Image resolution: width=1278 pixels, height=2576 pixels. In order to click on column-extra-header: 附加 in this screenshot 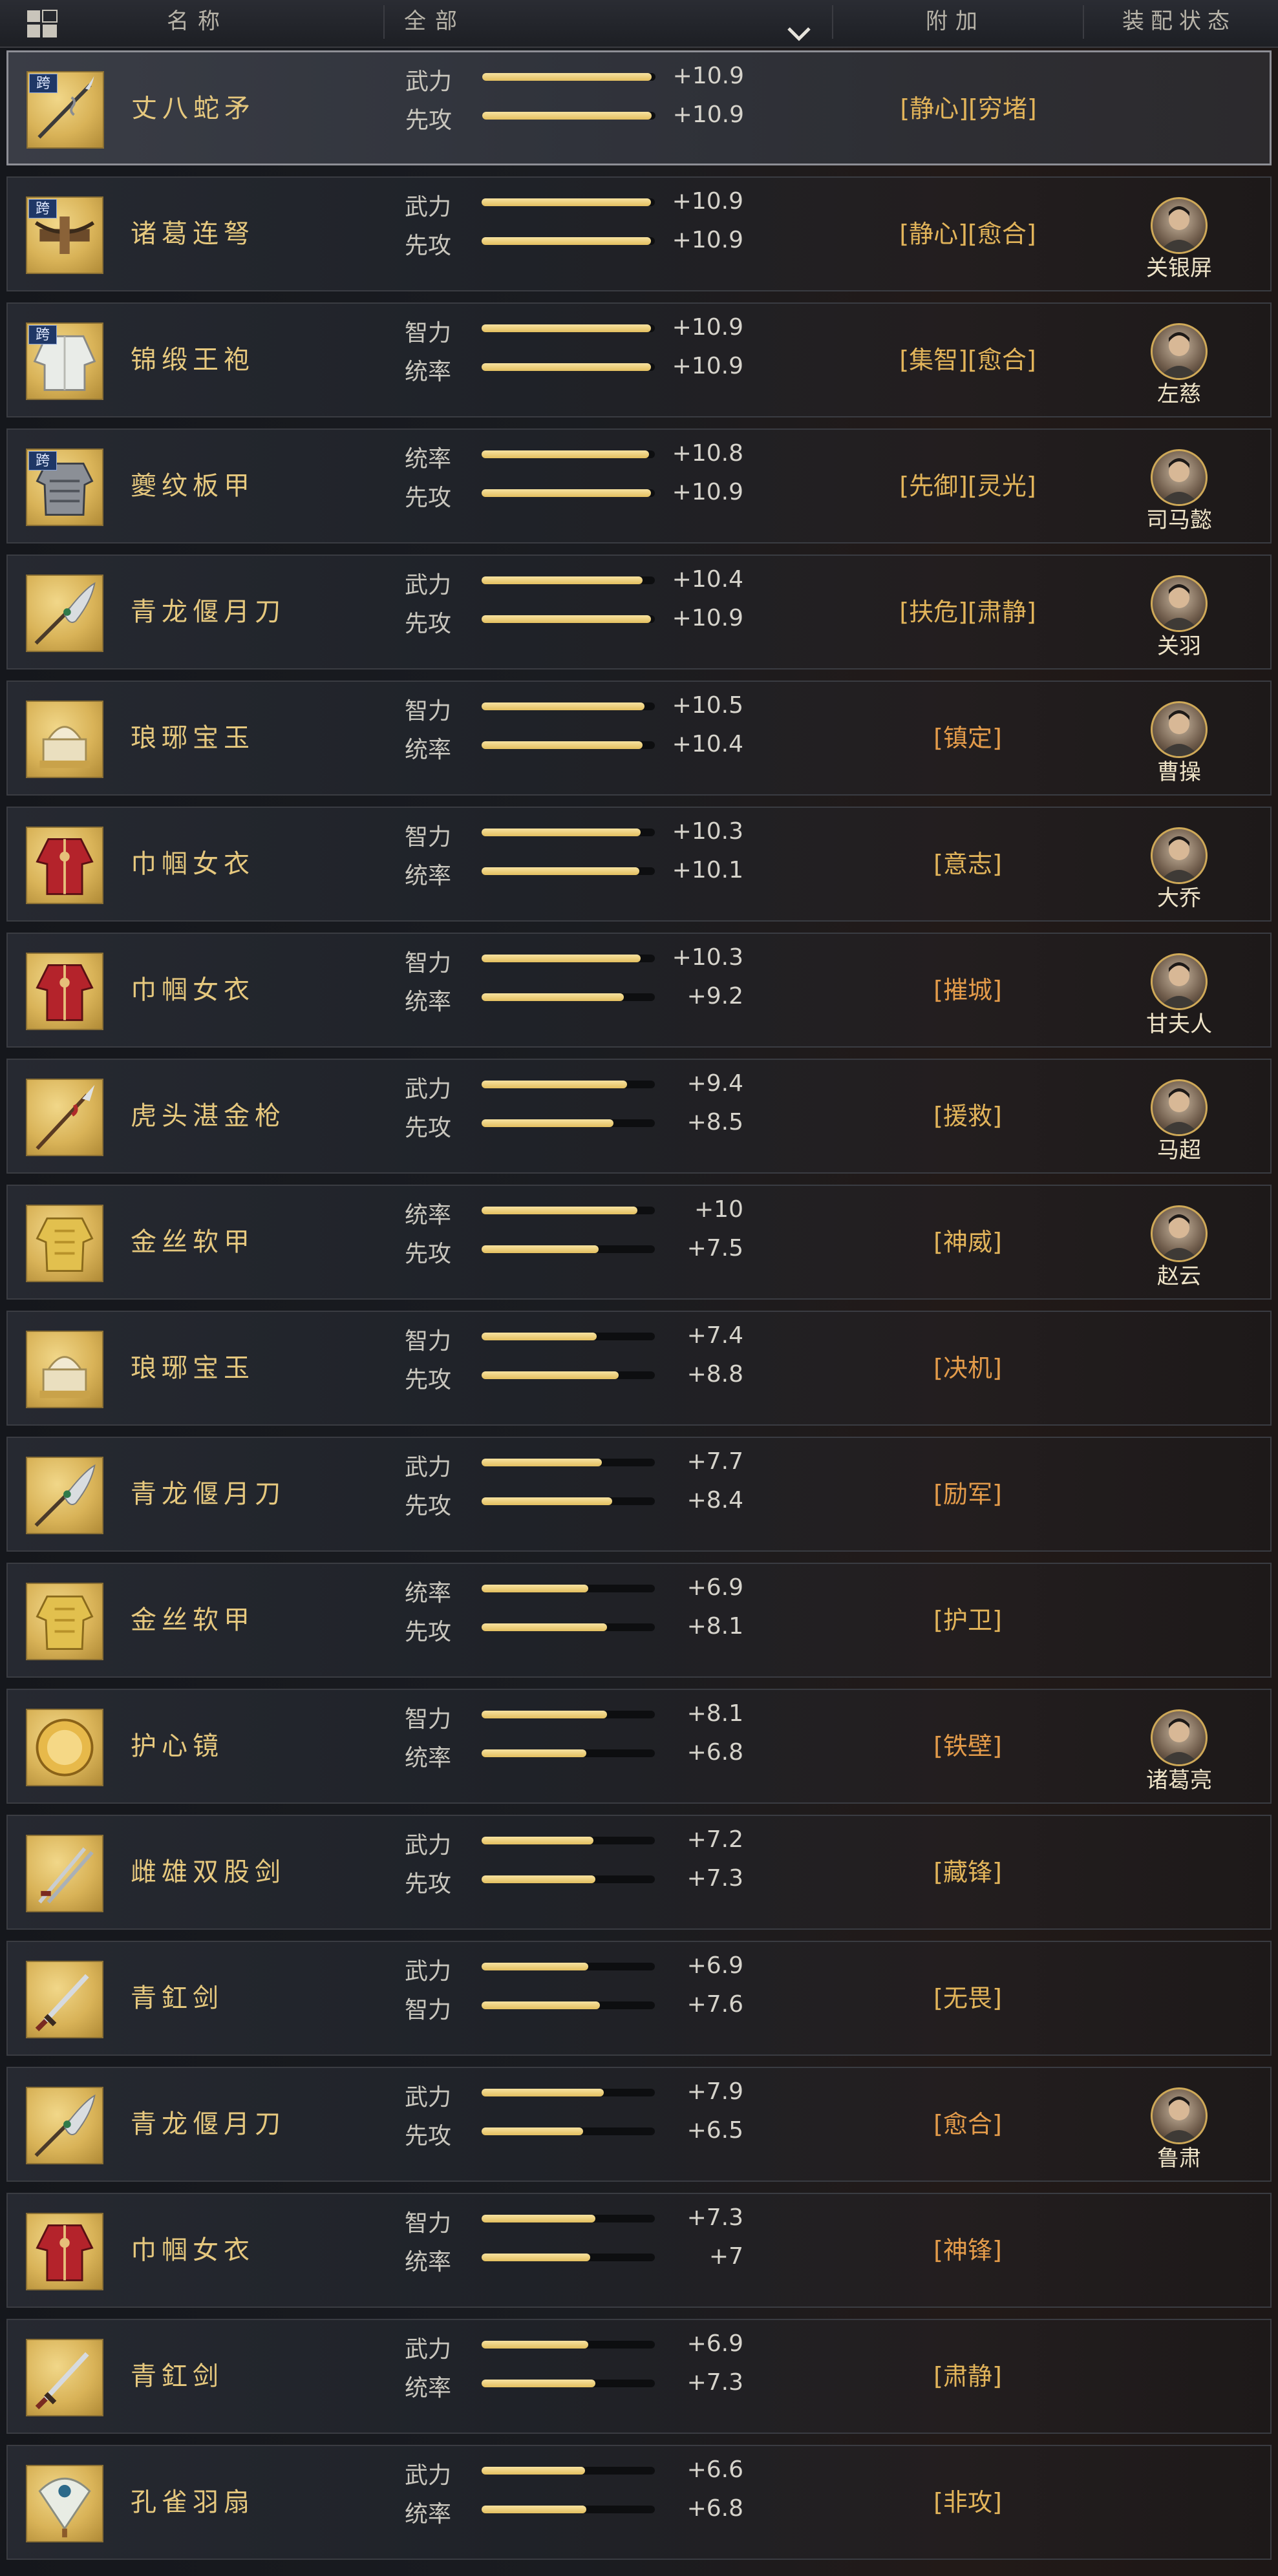, I will do `click(955, 23)`.